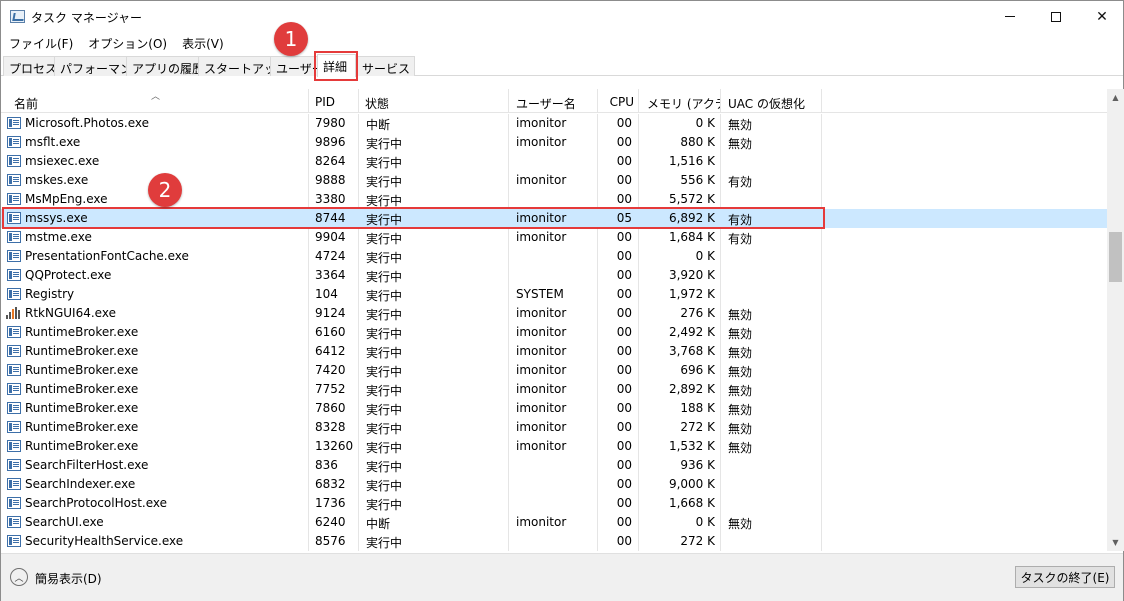 The image size is (1124, 601). Describe the element at coordinates (107, 256) in the screenshot. I see `cell-name: PresentationFontCache.exe` at that location.